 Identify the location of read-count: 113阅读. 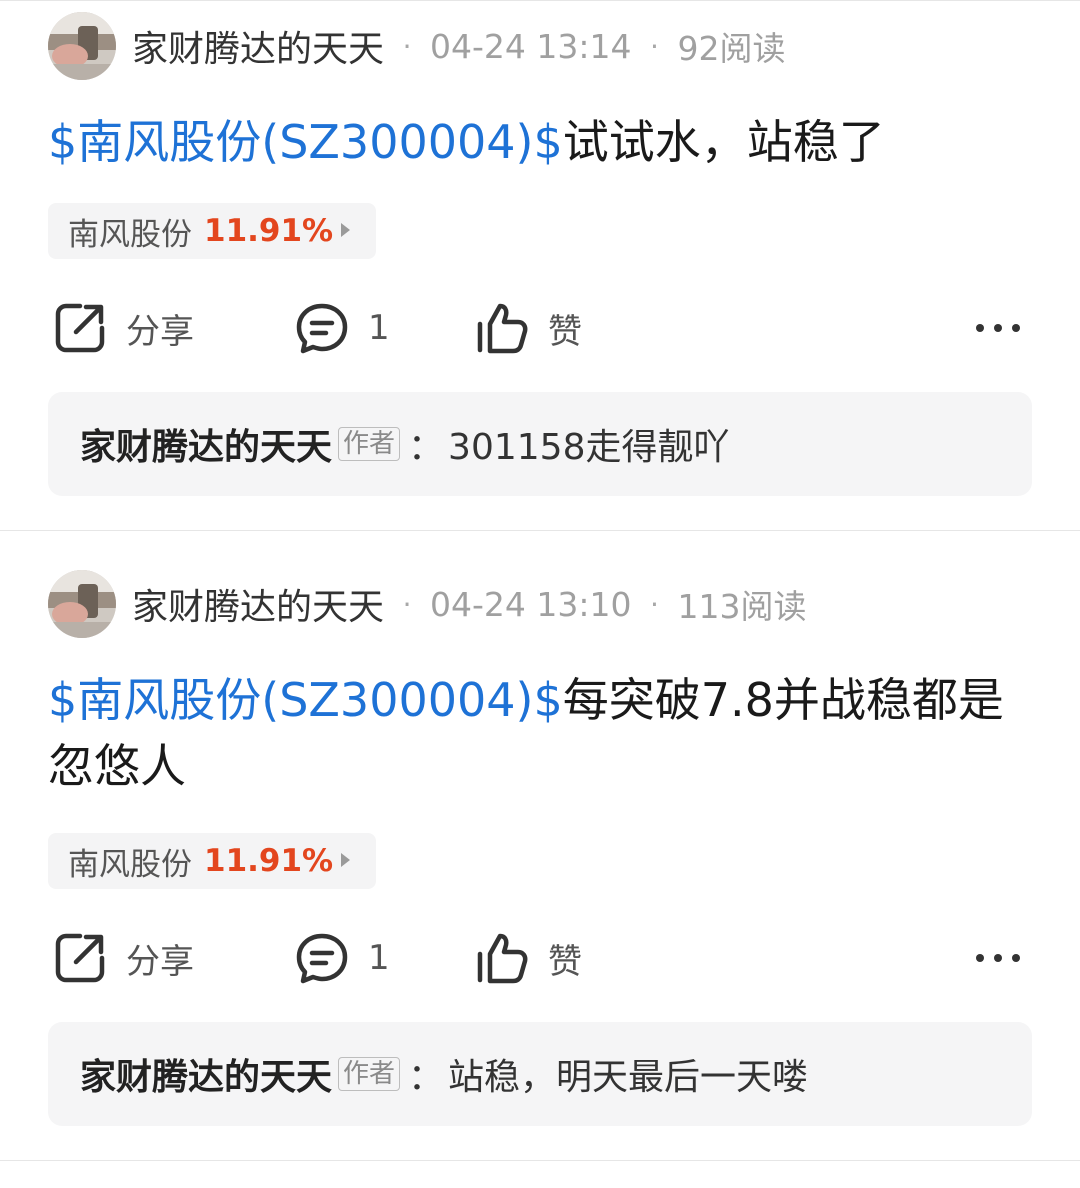
(742, 606).